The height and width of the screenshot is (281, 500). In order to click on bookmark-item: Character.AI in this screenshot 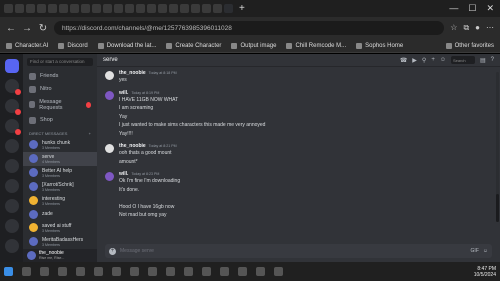, I will do `click(27, 45)`.